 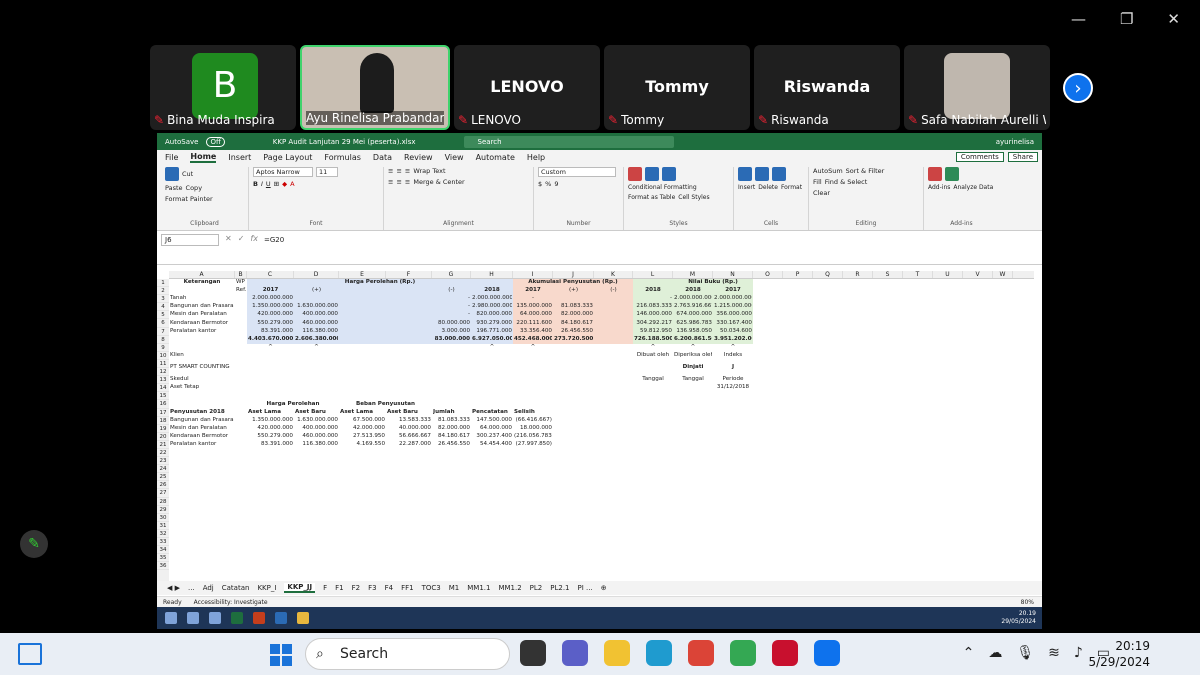 What do you see at coordinates (492, 428) in the screenshot?
I see `cell: 64.000.000` at bounding box center [492, 428].